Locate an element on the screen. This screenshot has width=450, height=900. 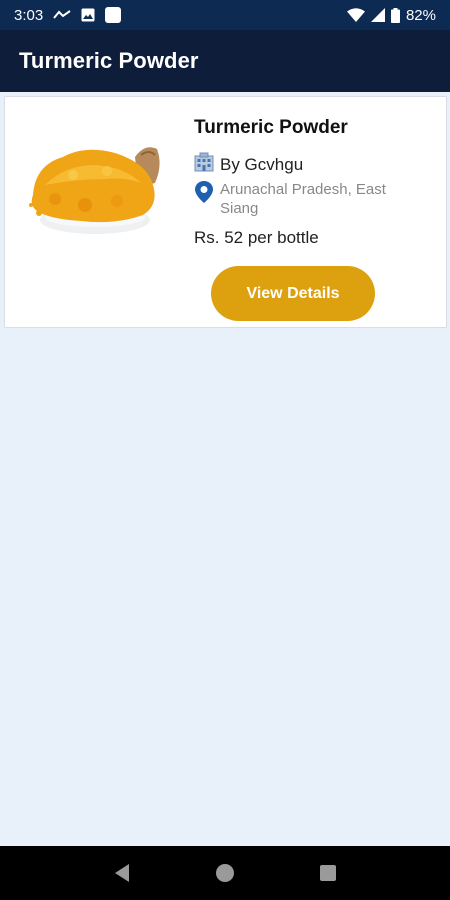
product-name: Turmeric Powder is located at coordinates (271, 127).